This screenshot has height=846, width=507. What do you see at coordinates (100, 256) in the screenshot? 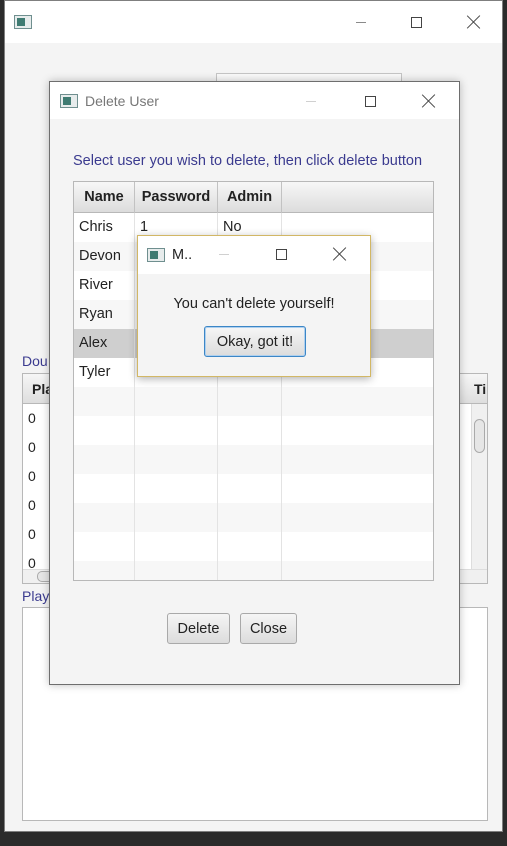
I see `cell-name: Devon` at bounding box center [100, 256].